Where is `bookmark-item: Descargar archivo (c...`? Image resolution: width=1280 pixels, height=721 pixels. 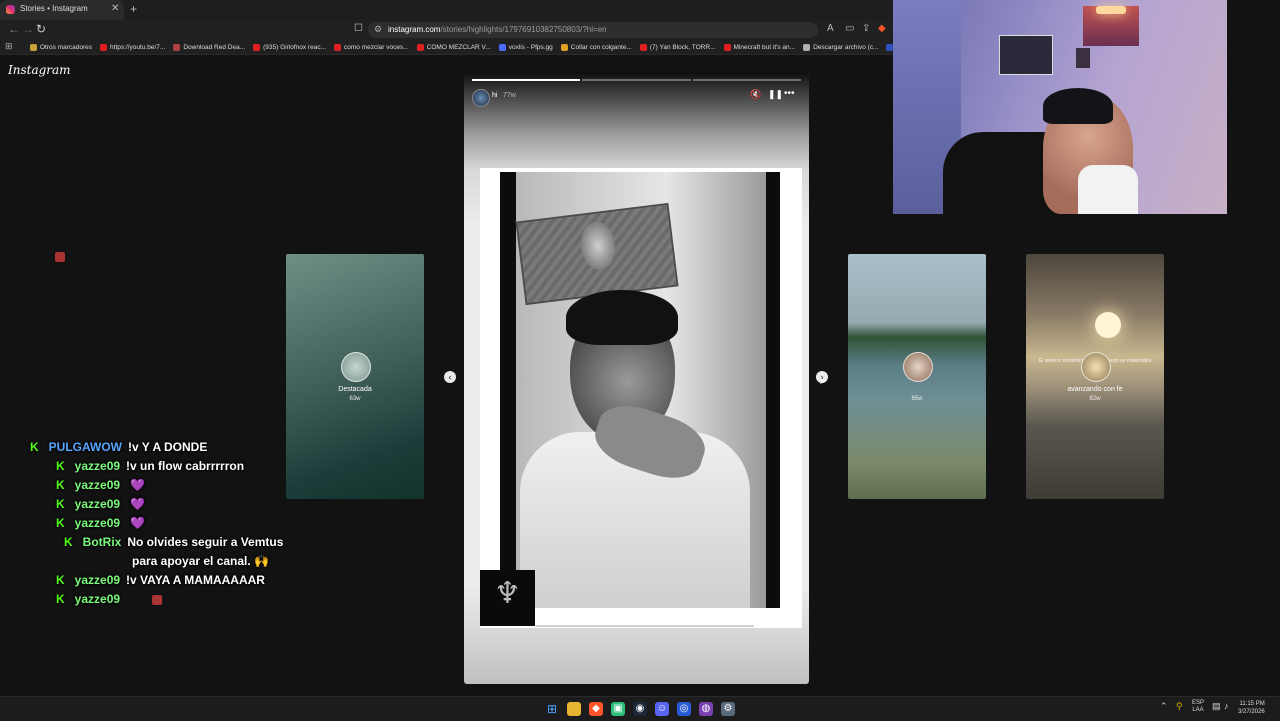
bookmark-item: Descargar archivo (c... is located at coordinates (840, 47).